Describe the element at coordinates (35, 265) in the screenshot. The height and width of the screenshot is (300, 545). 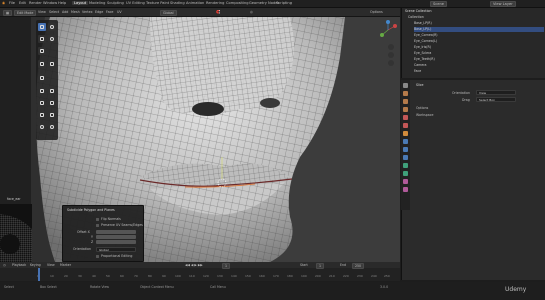
I see `keying-menu: Keying` at that location.